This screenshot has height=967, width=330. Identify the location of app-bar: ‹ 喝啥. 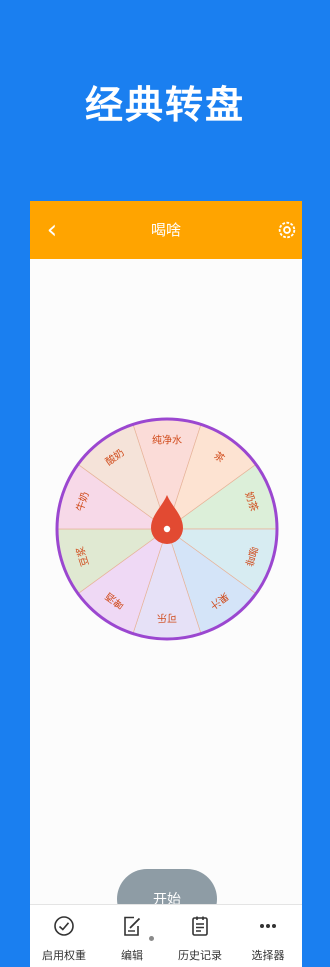
(166, 230).